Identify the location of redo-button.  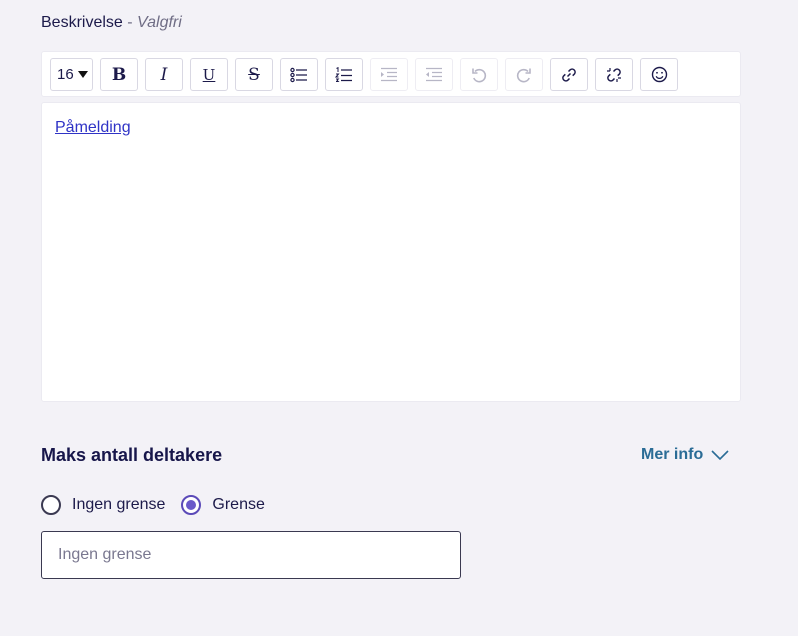
(524, 74).